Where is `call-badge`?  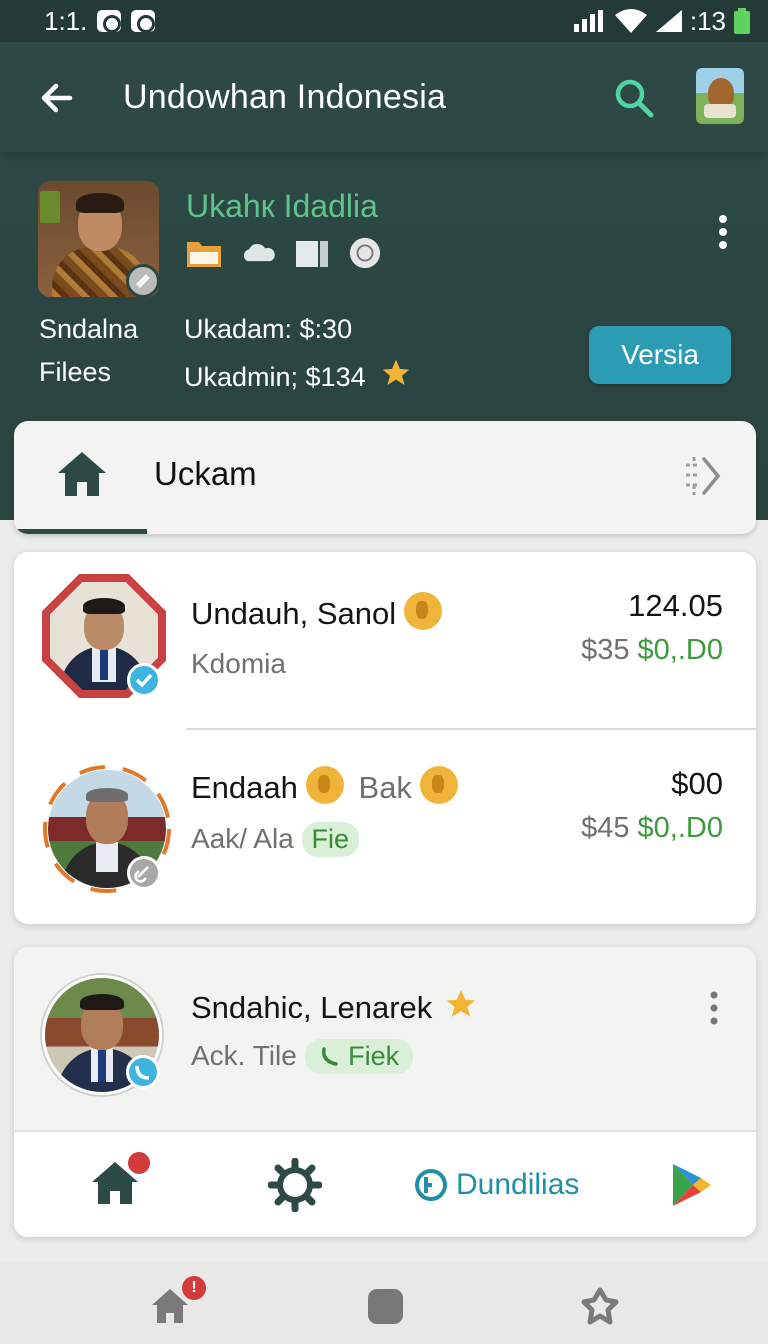 call-badge is located at coordinates (143, 1072).